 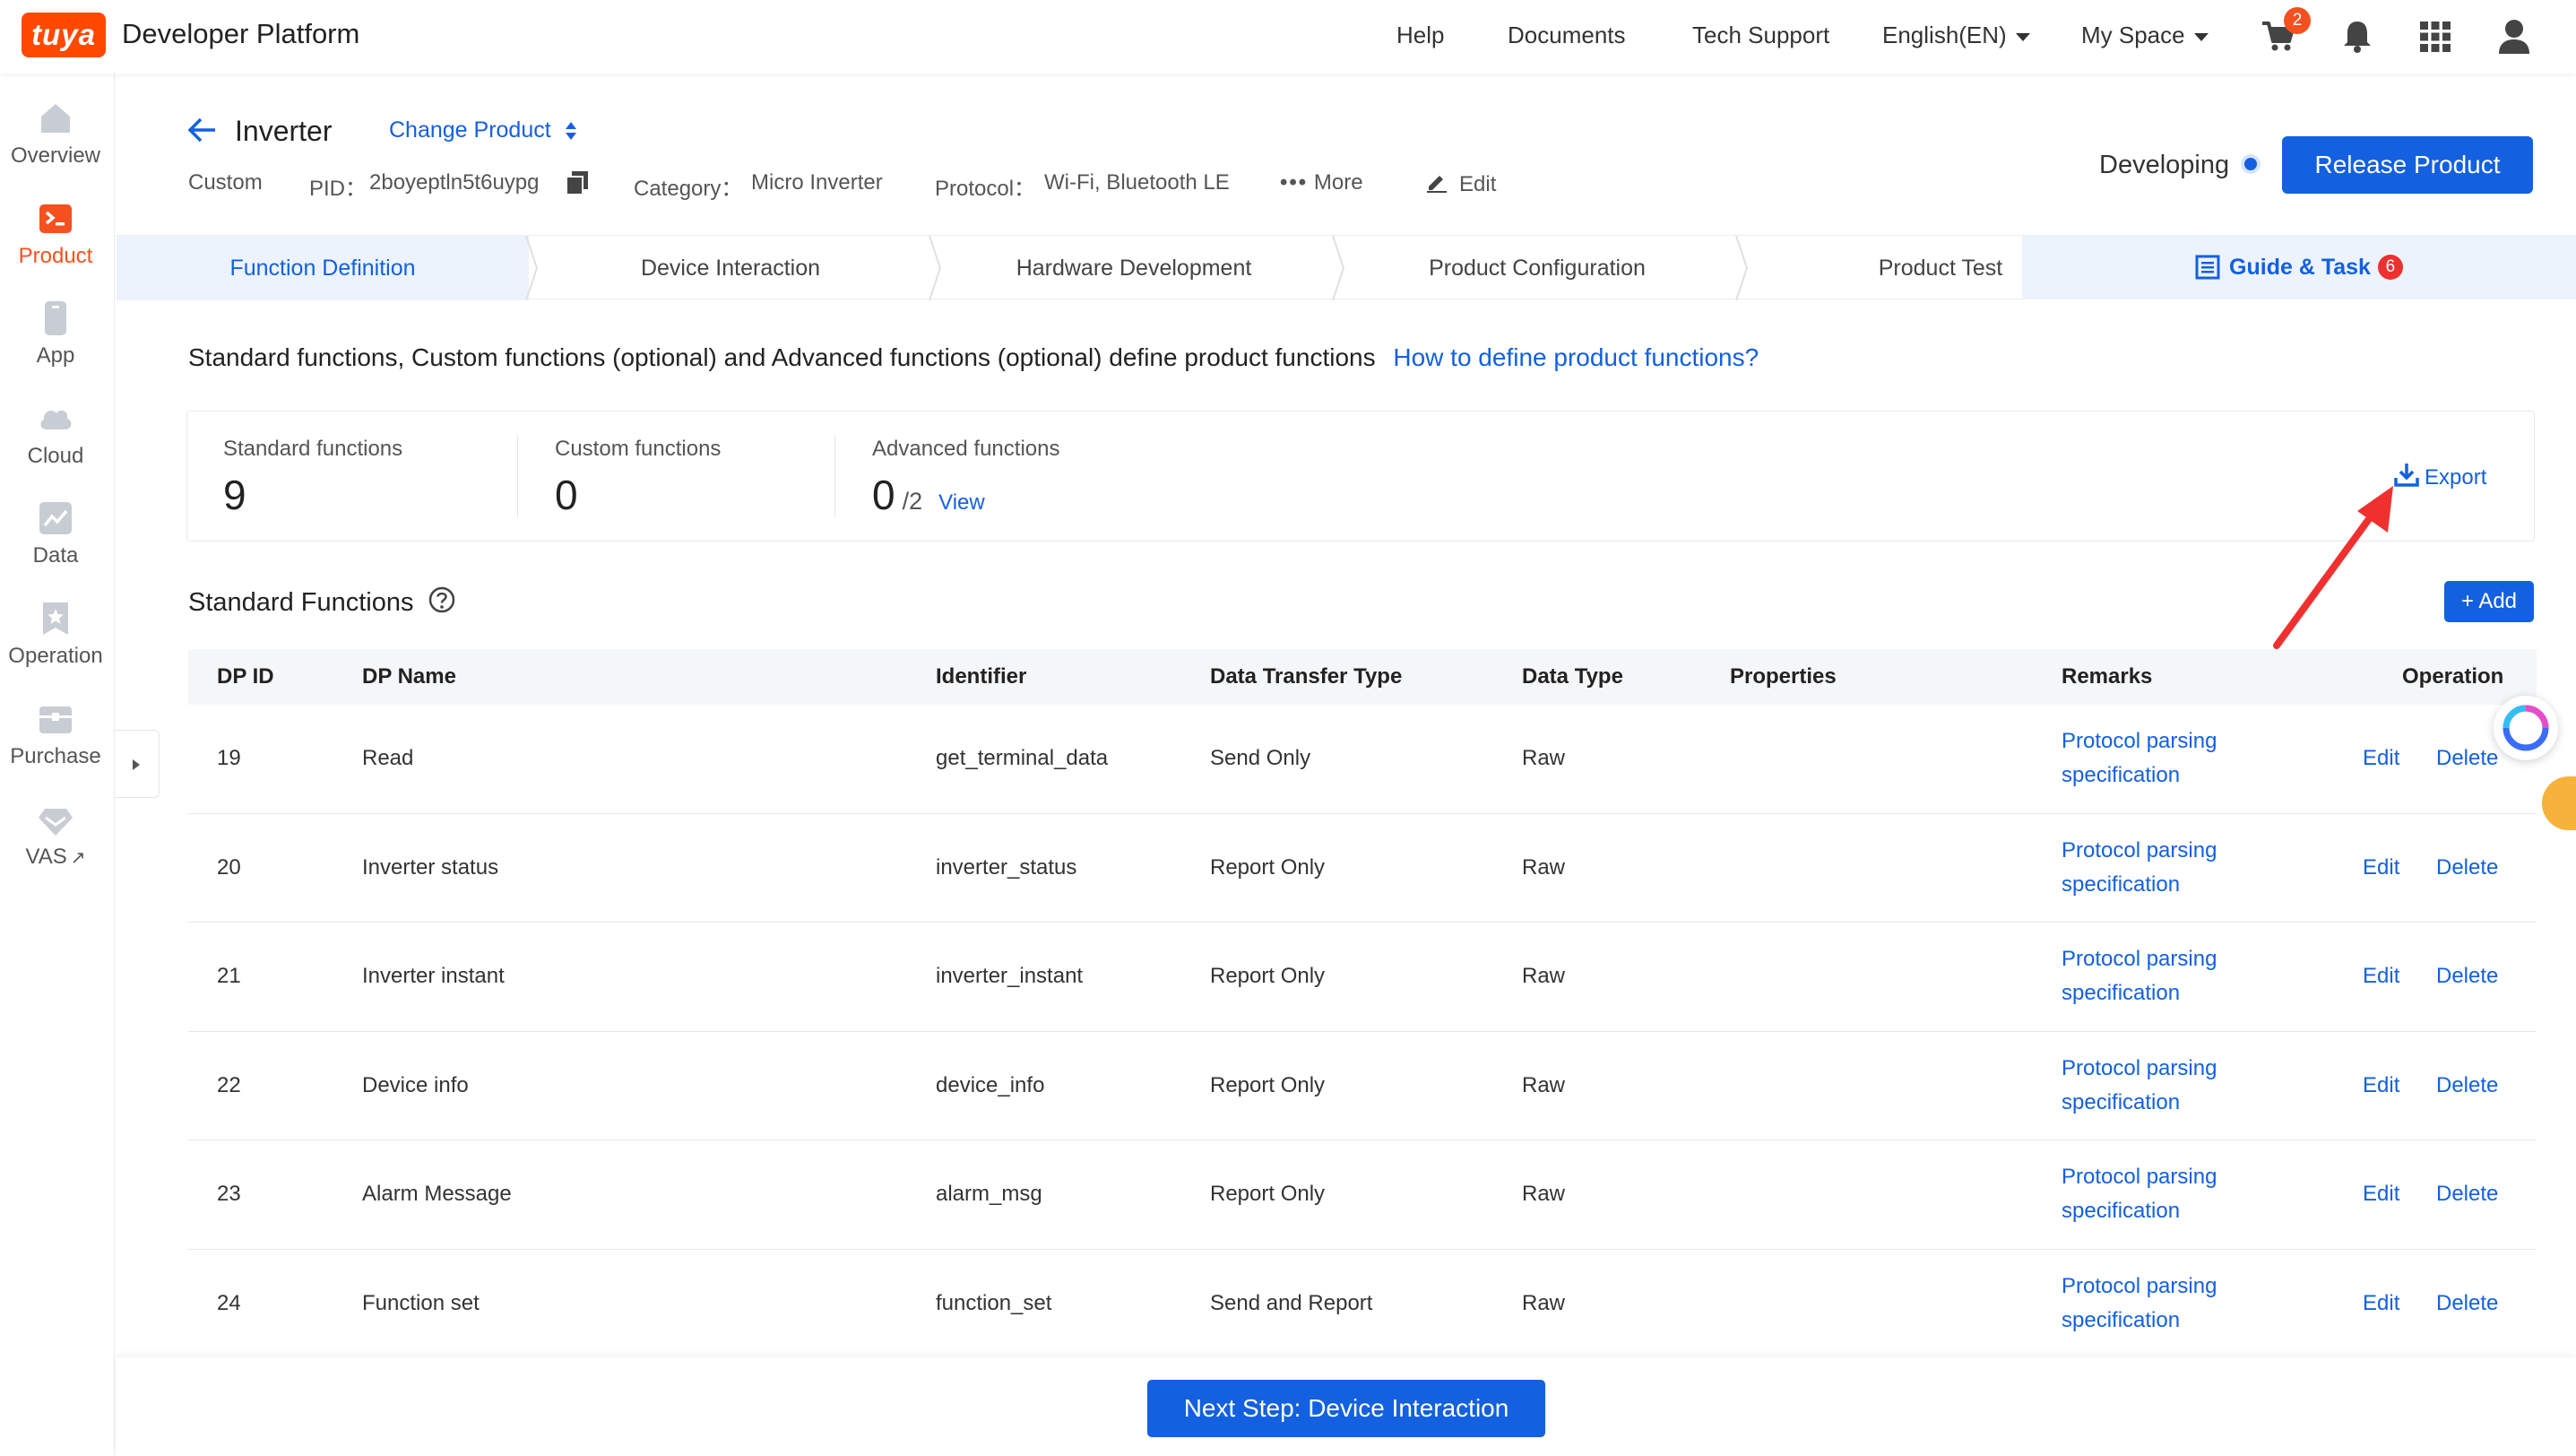 I want to click on edit-product-button: Edit, so click(x=1460, y=183).